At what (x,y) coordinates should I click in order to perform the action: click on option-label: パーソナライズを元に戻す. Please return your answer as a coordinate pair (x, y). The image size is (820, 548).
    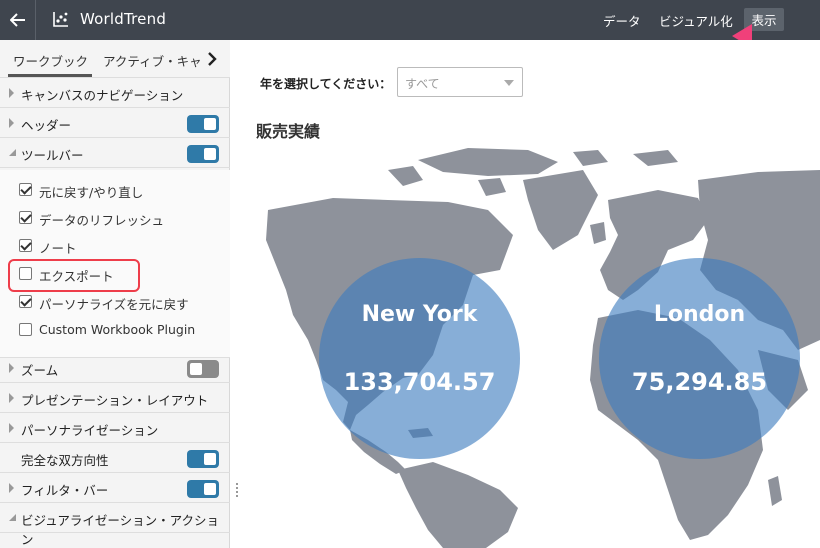
    Looking at the image, I should click on (114, 304).